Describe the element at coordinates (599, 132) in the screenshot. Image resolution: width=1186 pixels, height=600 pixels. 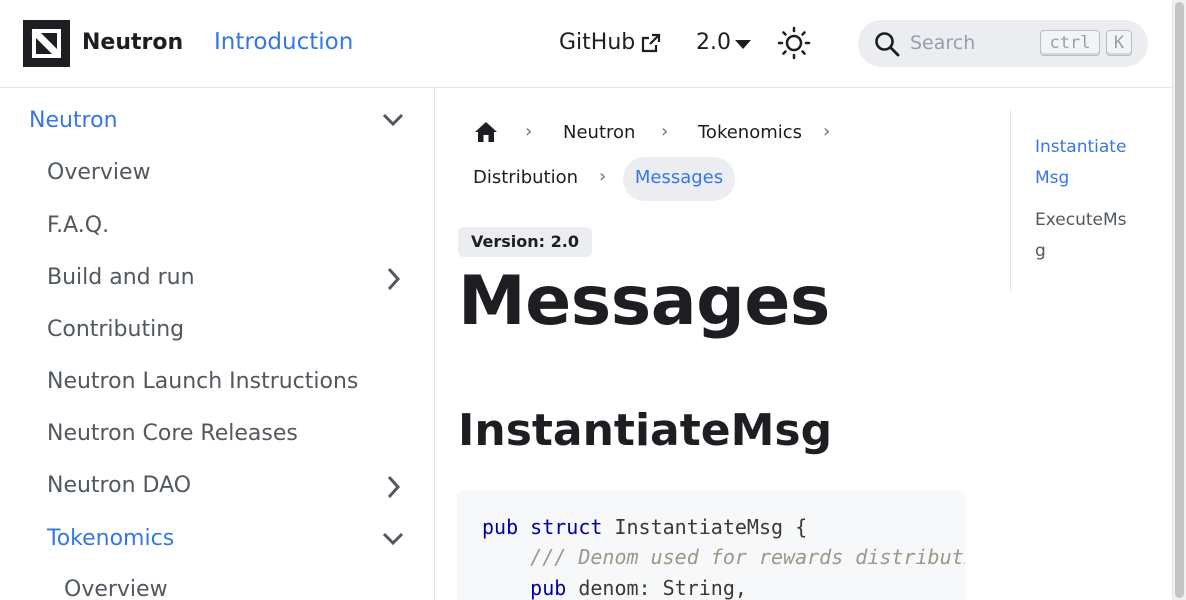
I see `breadcrumb-neutron: Neutron` at that location.